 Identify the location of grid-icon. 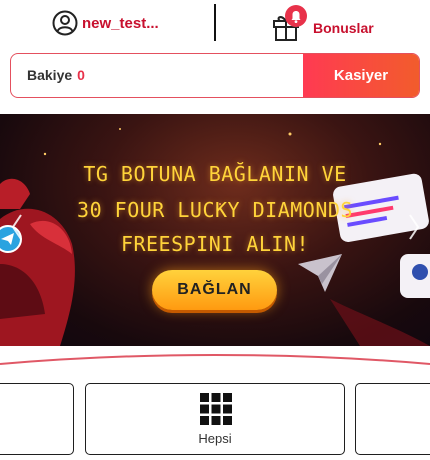
(216, 409).